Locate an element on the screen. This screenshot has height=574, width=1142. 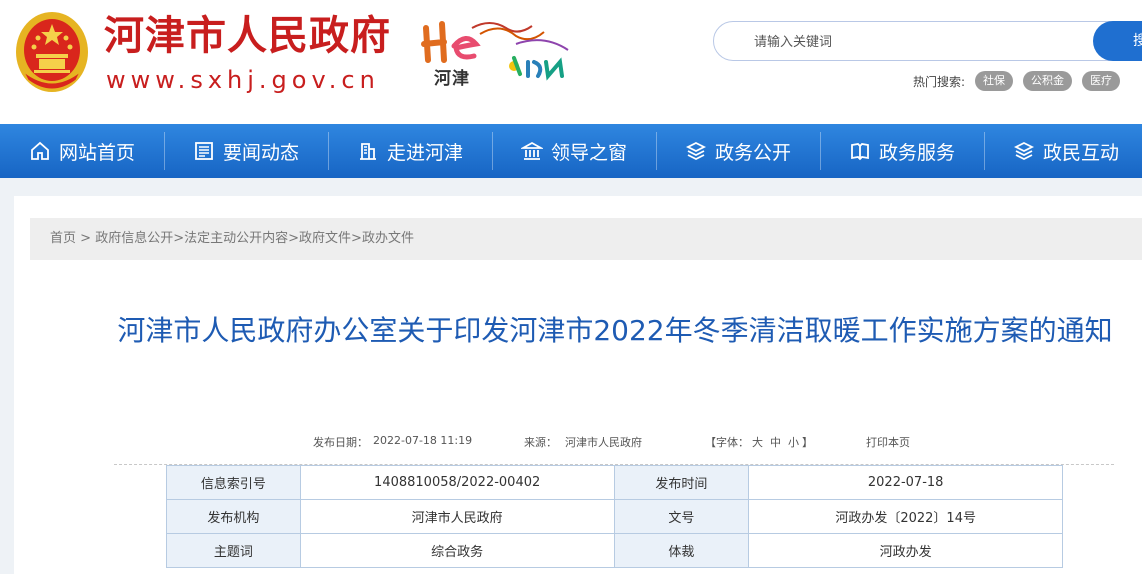
font-size-medium-button: 中 is located at coordinates (775, 442).